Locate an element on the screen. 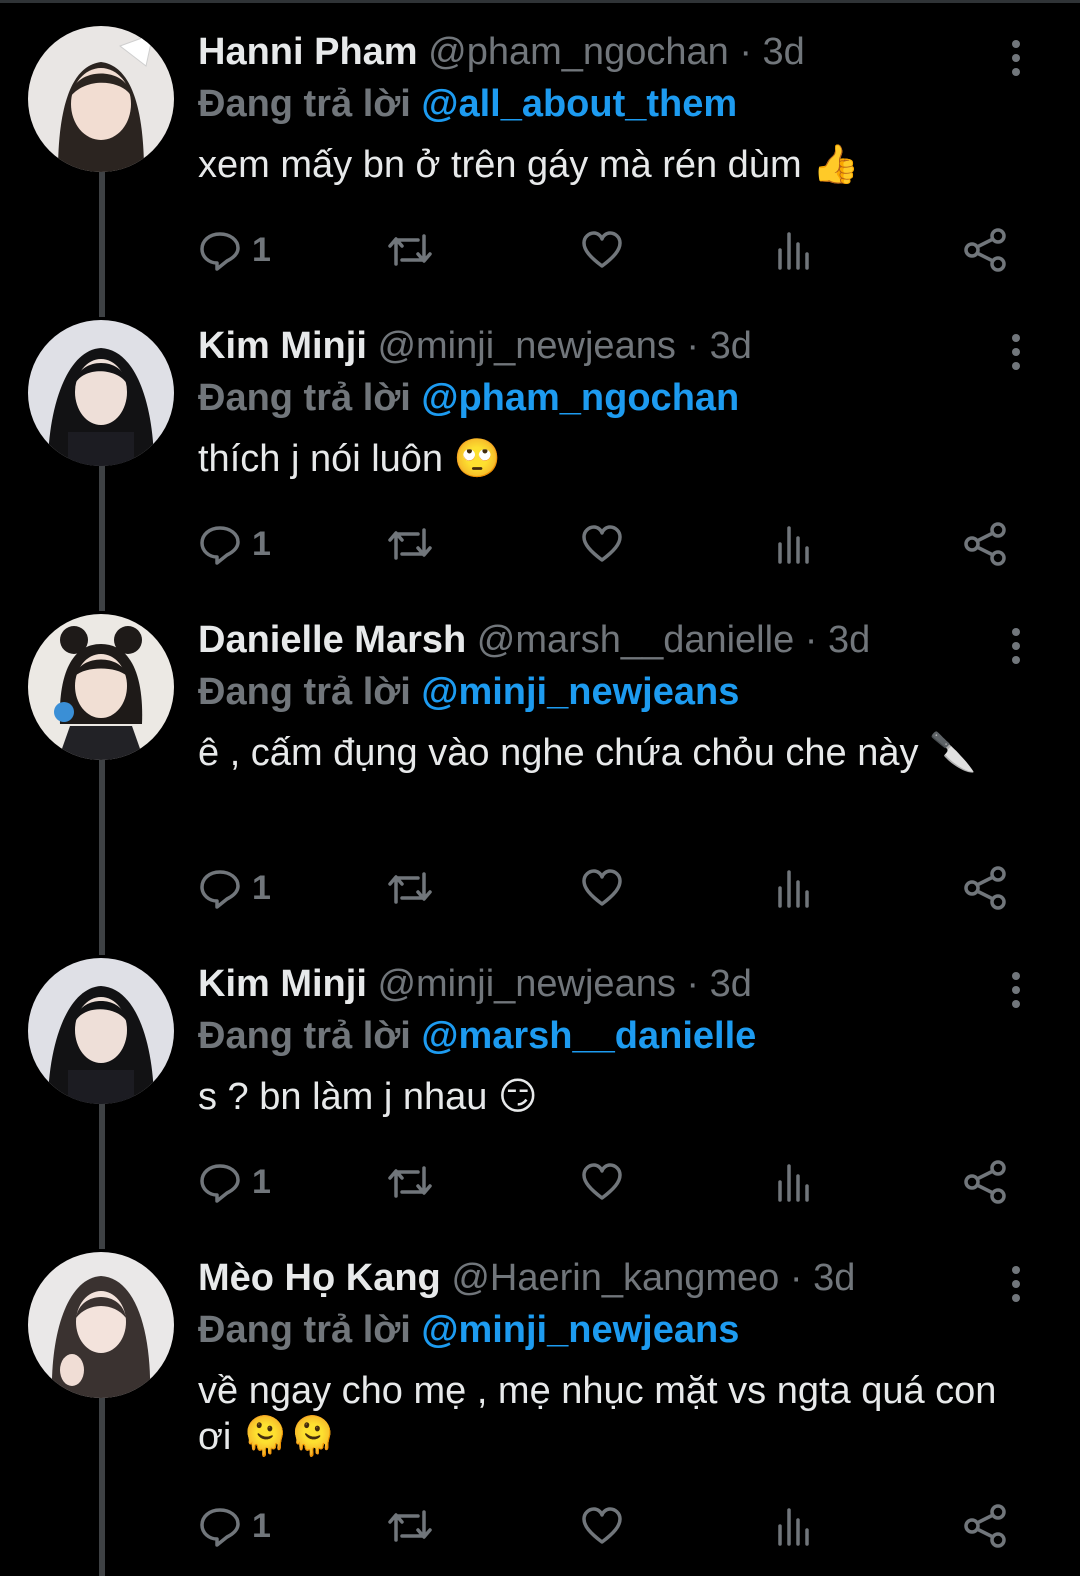  display-name: Danielle Marsh is located at coordinates (332, 640).